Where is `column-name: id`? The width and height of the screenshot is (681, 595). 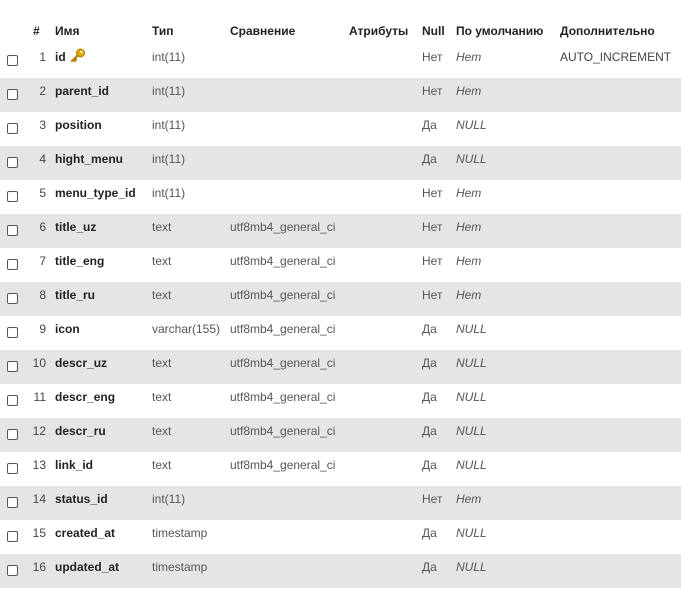
column-name: id is located at coordinates (70, 56).